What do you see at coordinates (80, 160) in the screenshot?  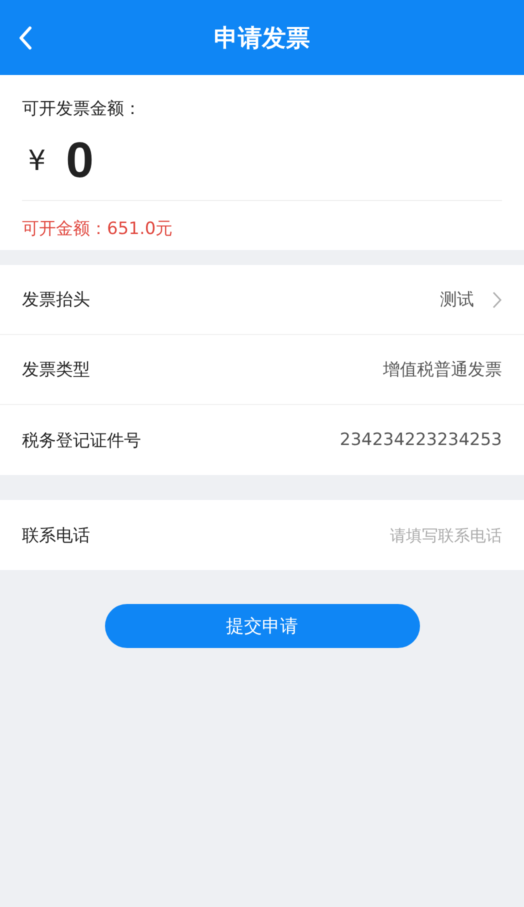 I see `amount-value: 0` at bounding box center [80, 160].